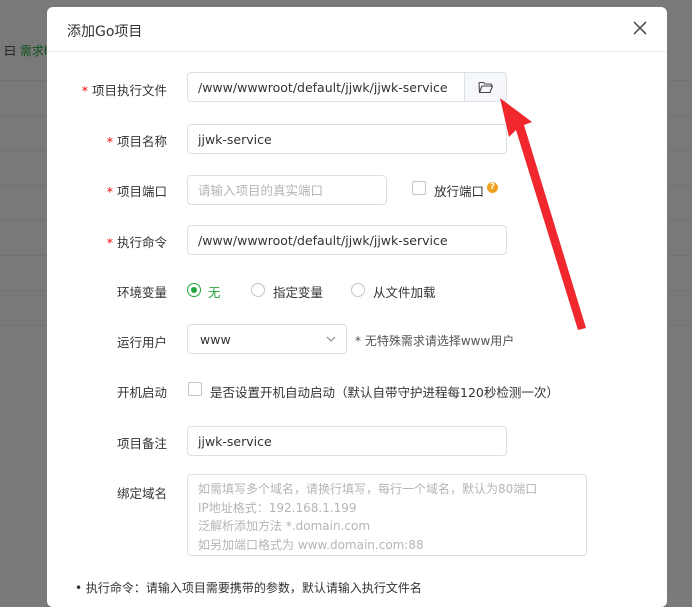  I want to click on env-option-none: 无, so click(214, 292).